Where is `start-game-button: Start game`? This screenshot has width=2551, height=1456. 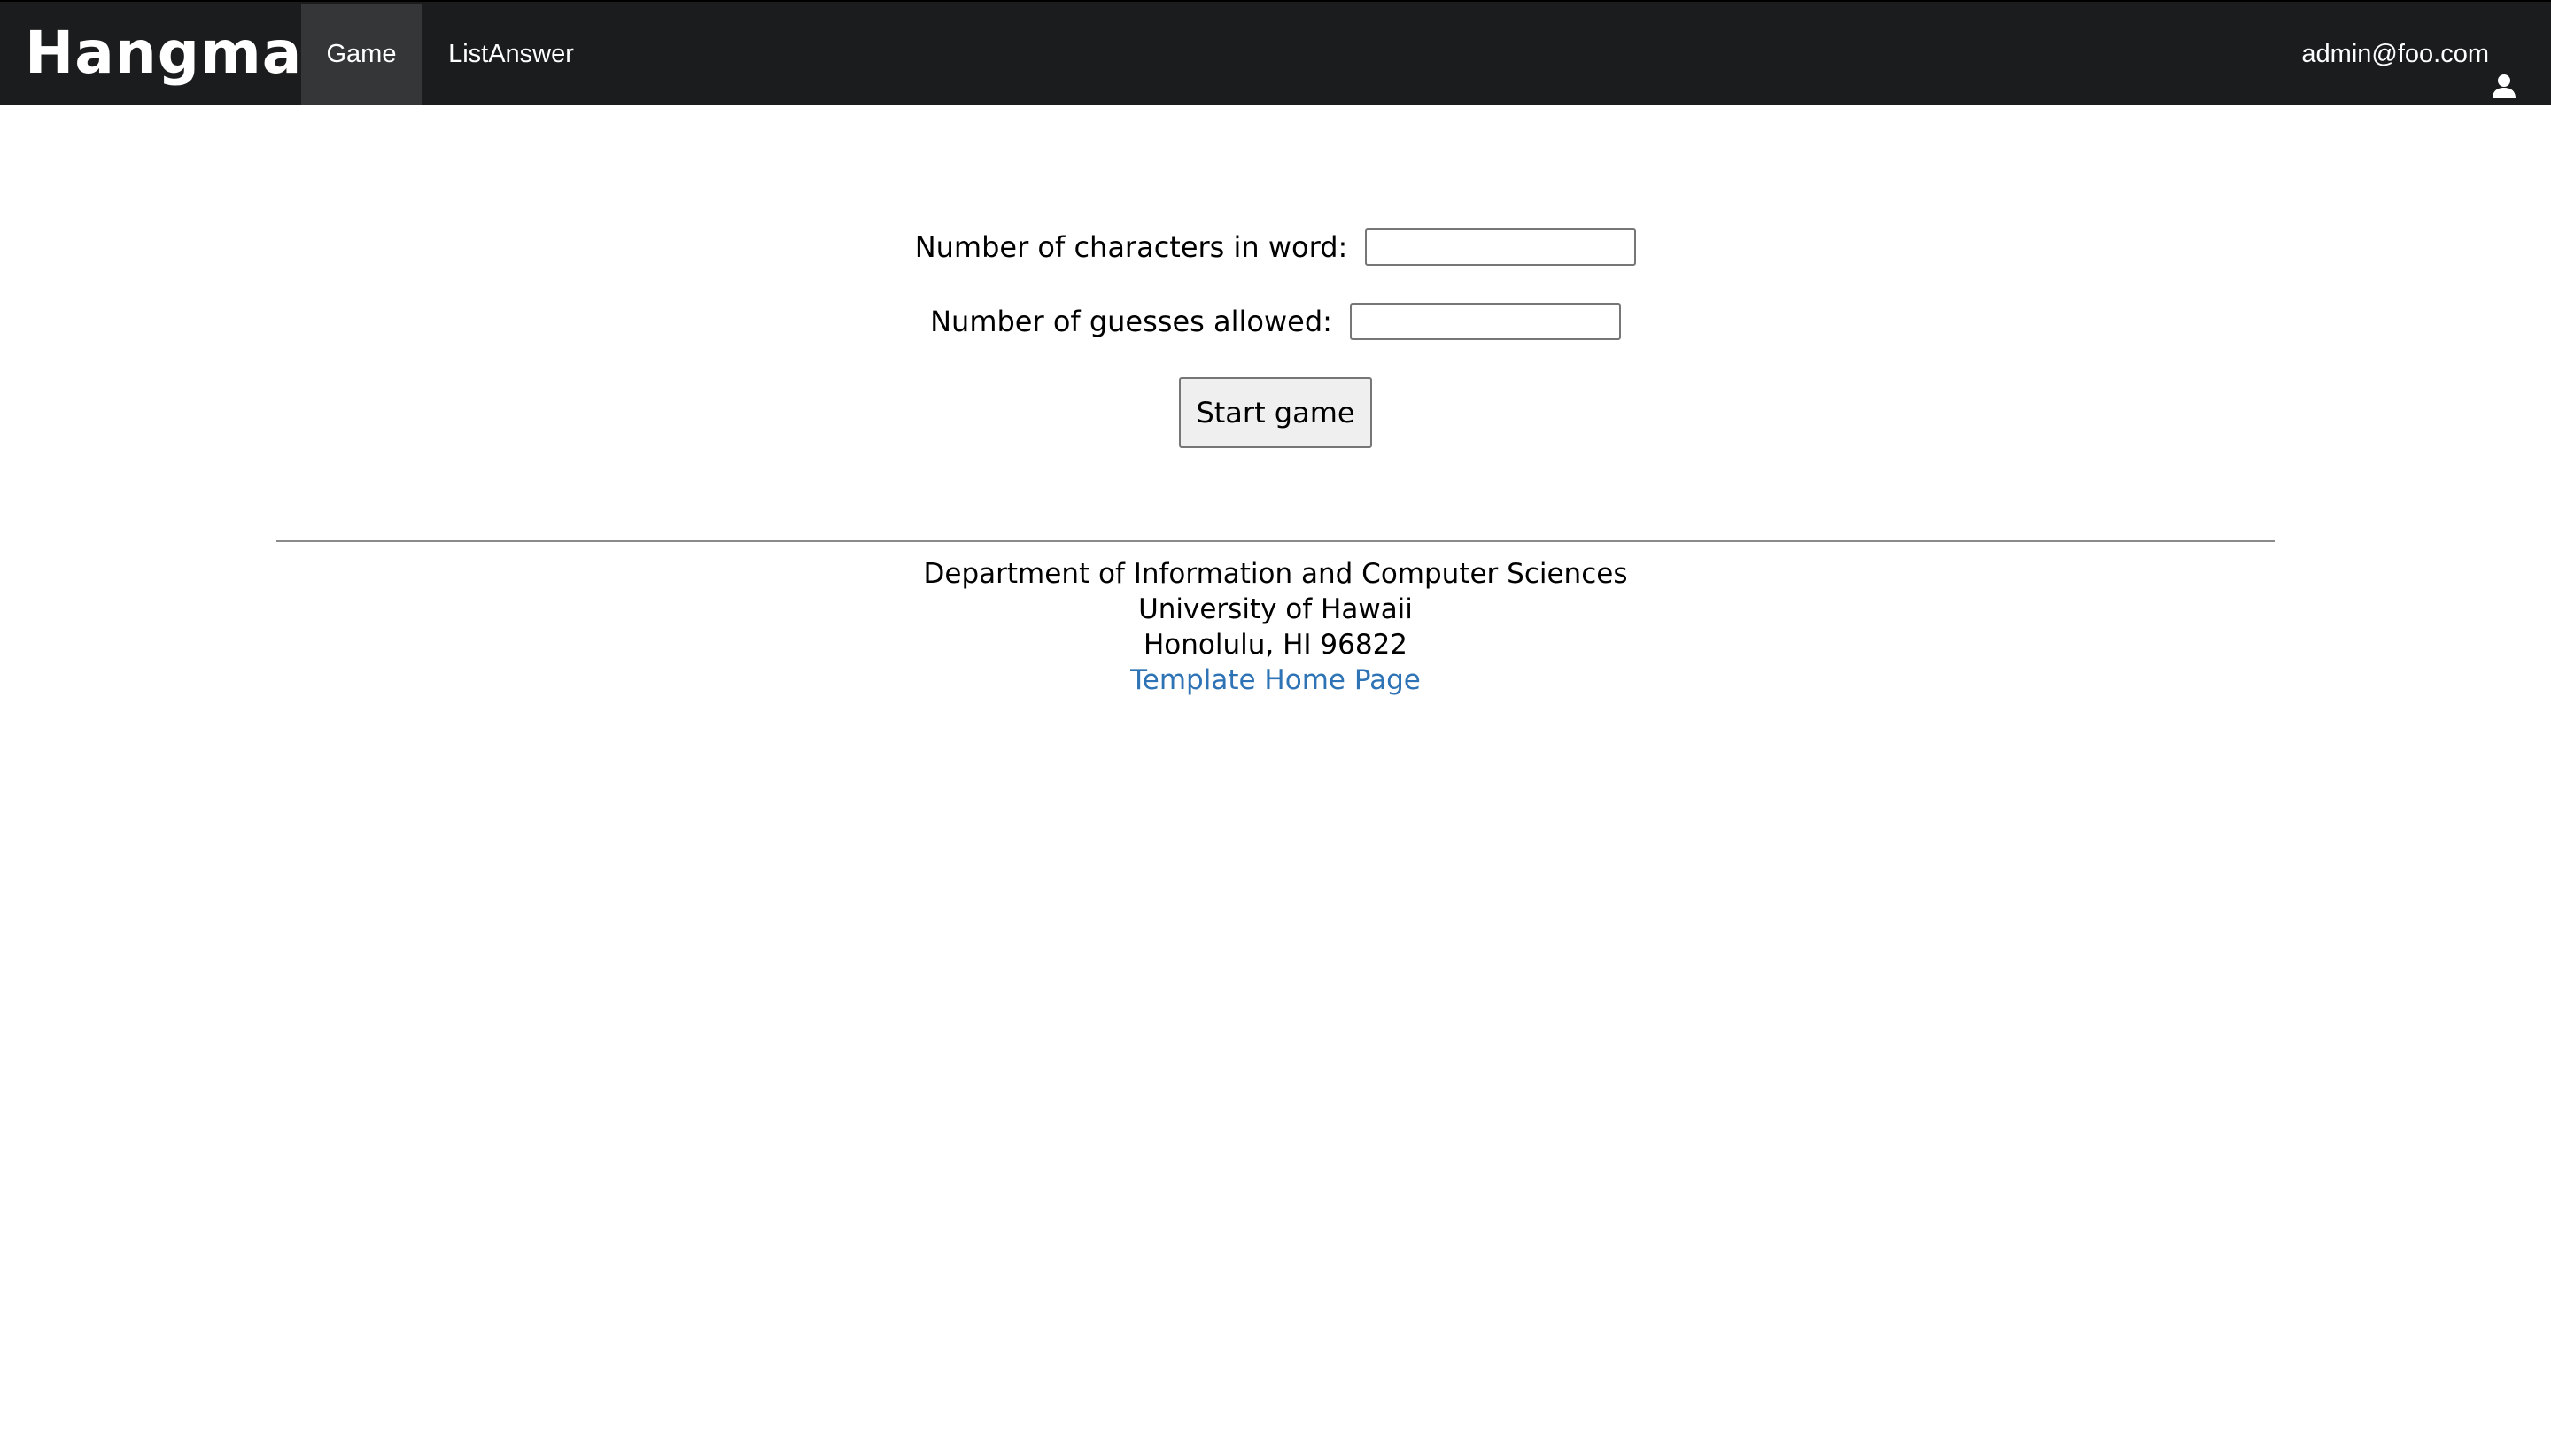 start-game-button: Start game is located at coordinates (1275, 412).